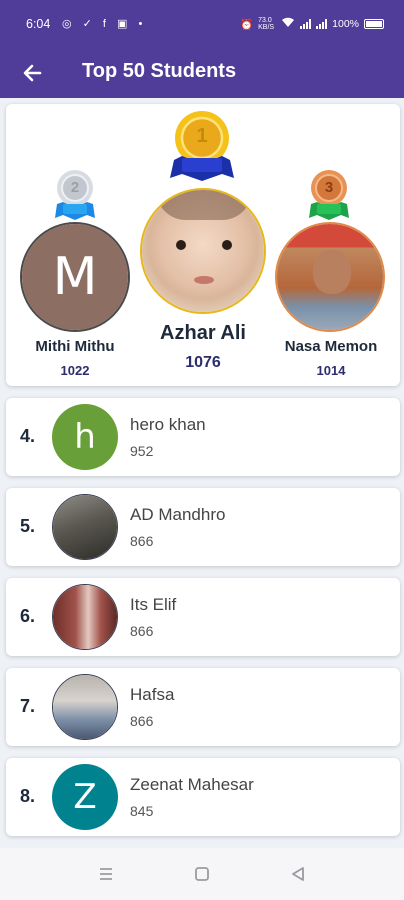 The width and height of the screenshot is (404, 900). What do you see at coordinates (203, 527) in the screenshot?
I see `list-item: 5. AD Mandhro 866` at bounding box center [203, 527].